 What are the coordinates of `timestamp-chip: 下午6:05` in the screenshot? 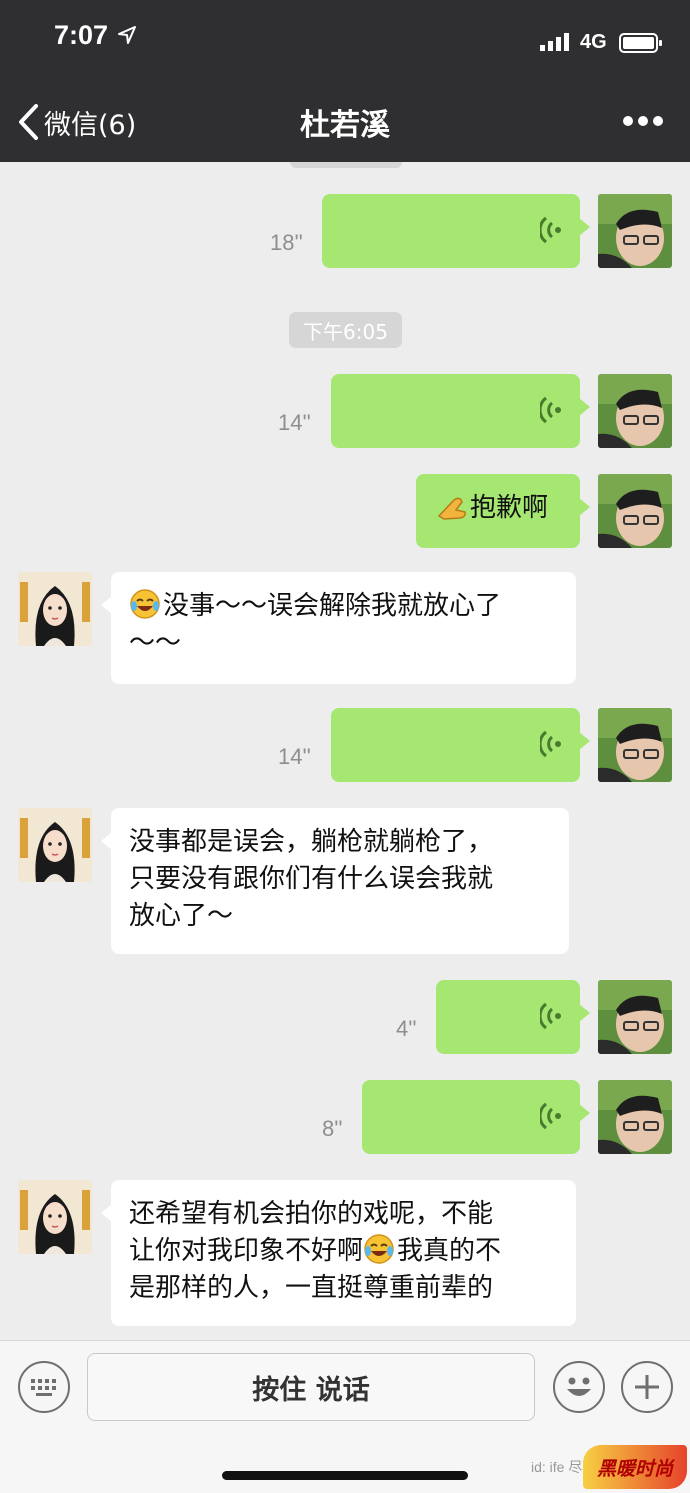 It's located at (345, 330).